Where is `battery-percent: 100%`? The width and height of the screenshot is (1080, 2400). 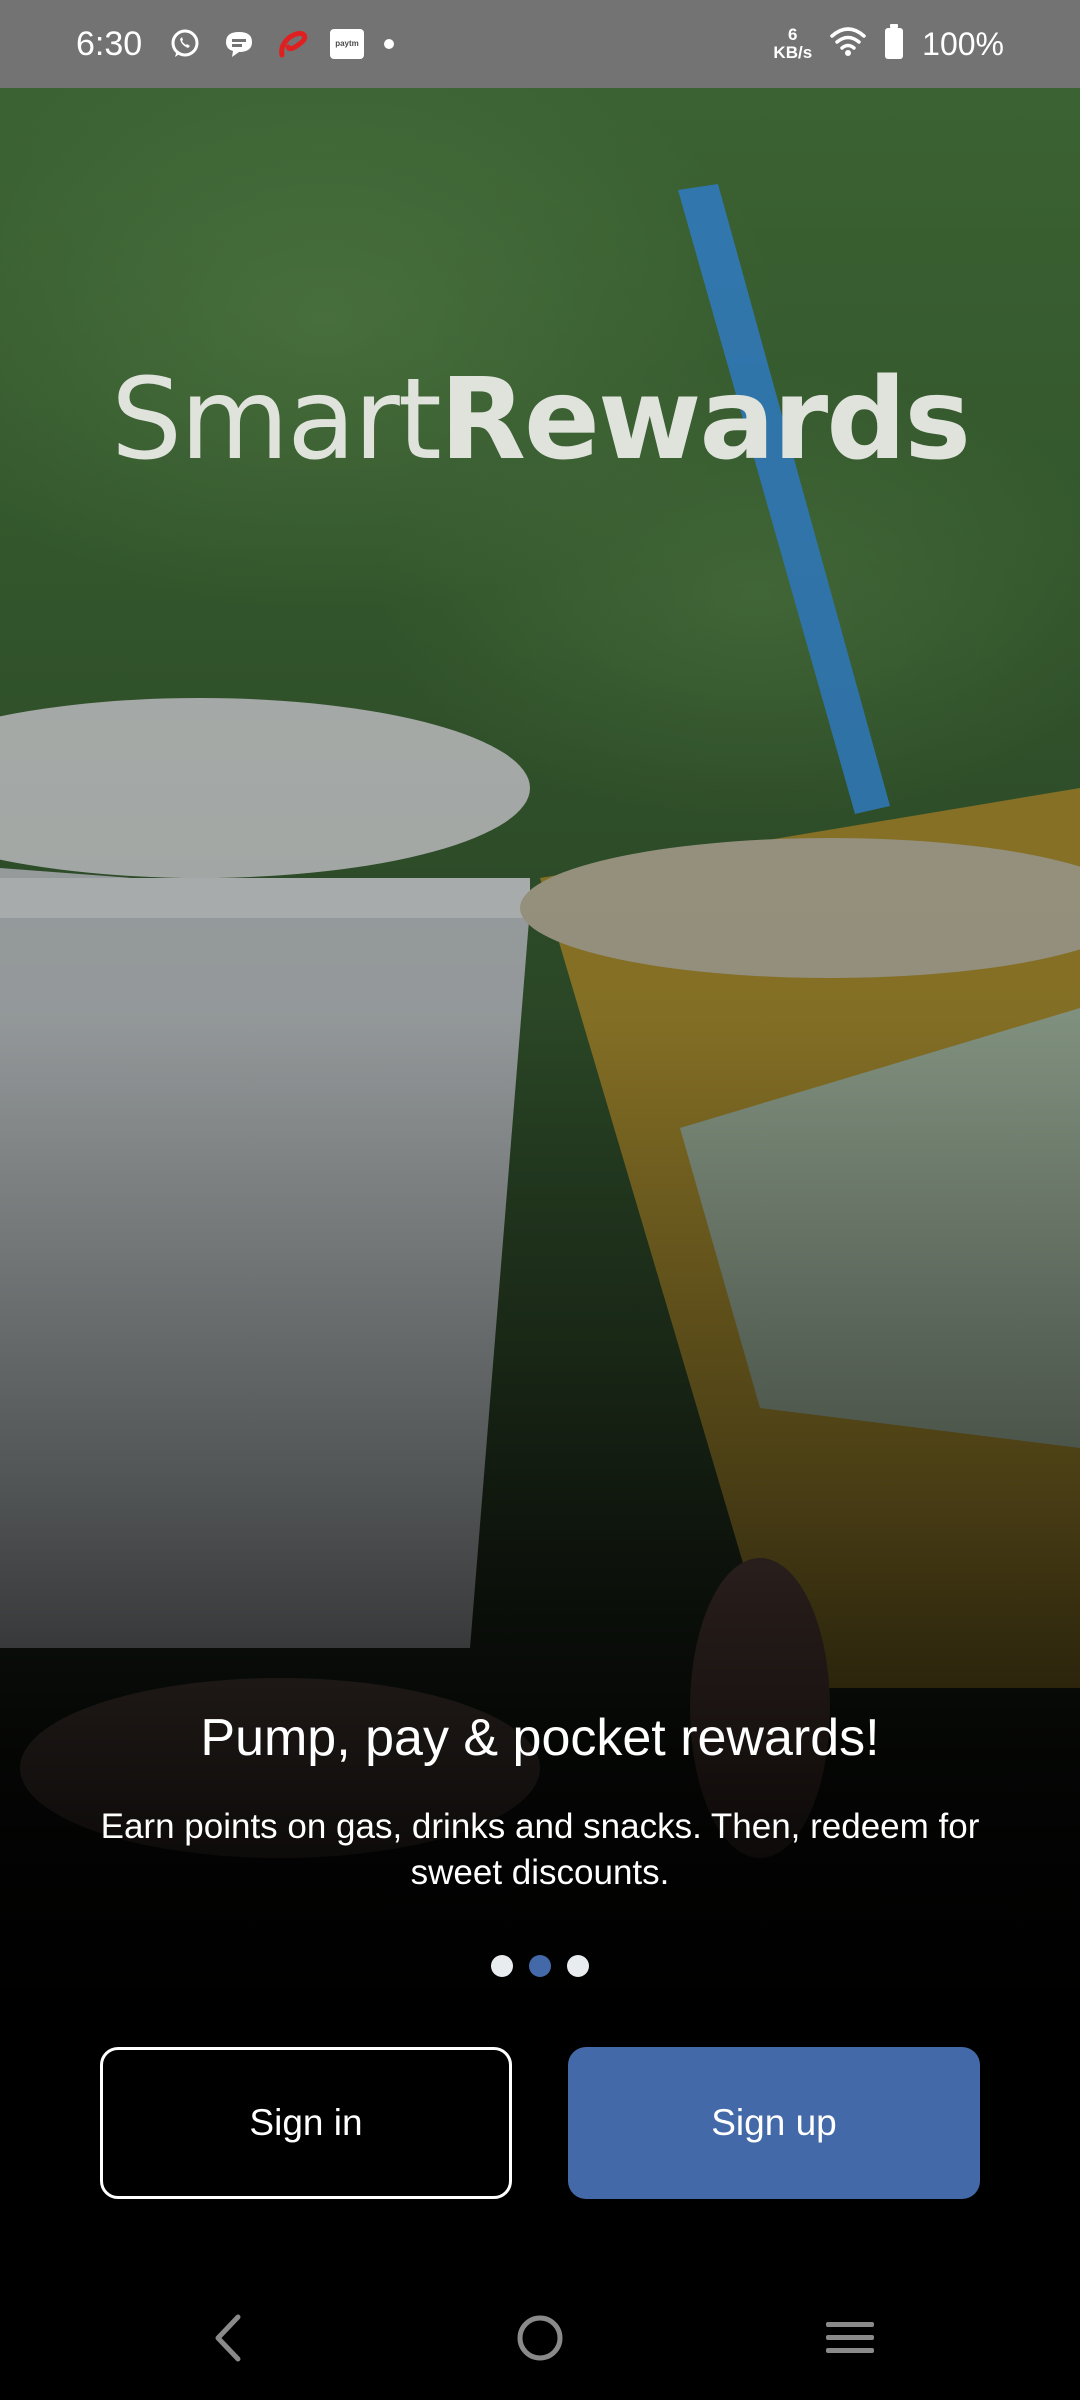
battery-percent: 100% is located at coordinates (963, 44).